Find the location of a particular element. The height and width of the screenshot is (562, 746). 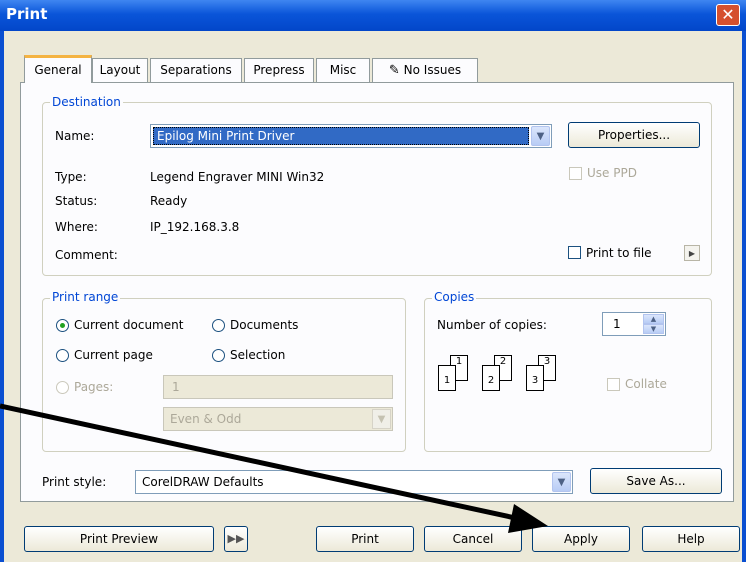

tab-general: General is located at coordinates (58, 69).